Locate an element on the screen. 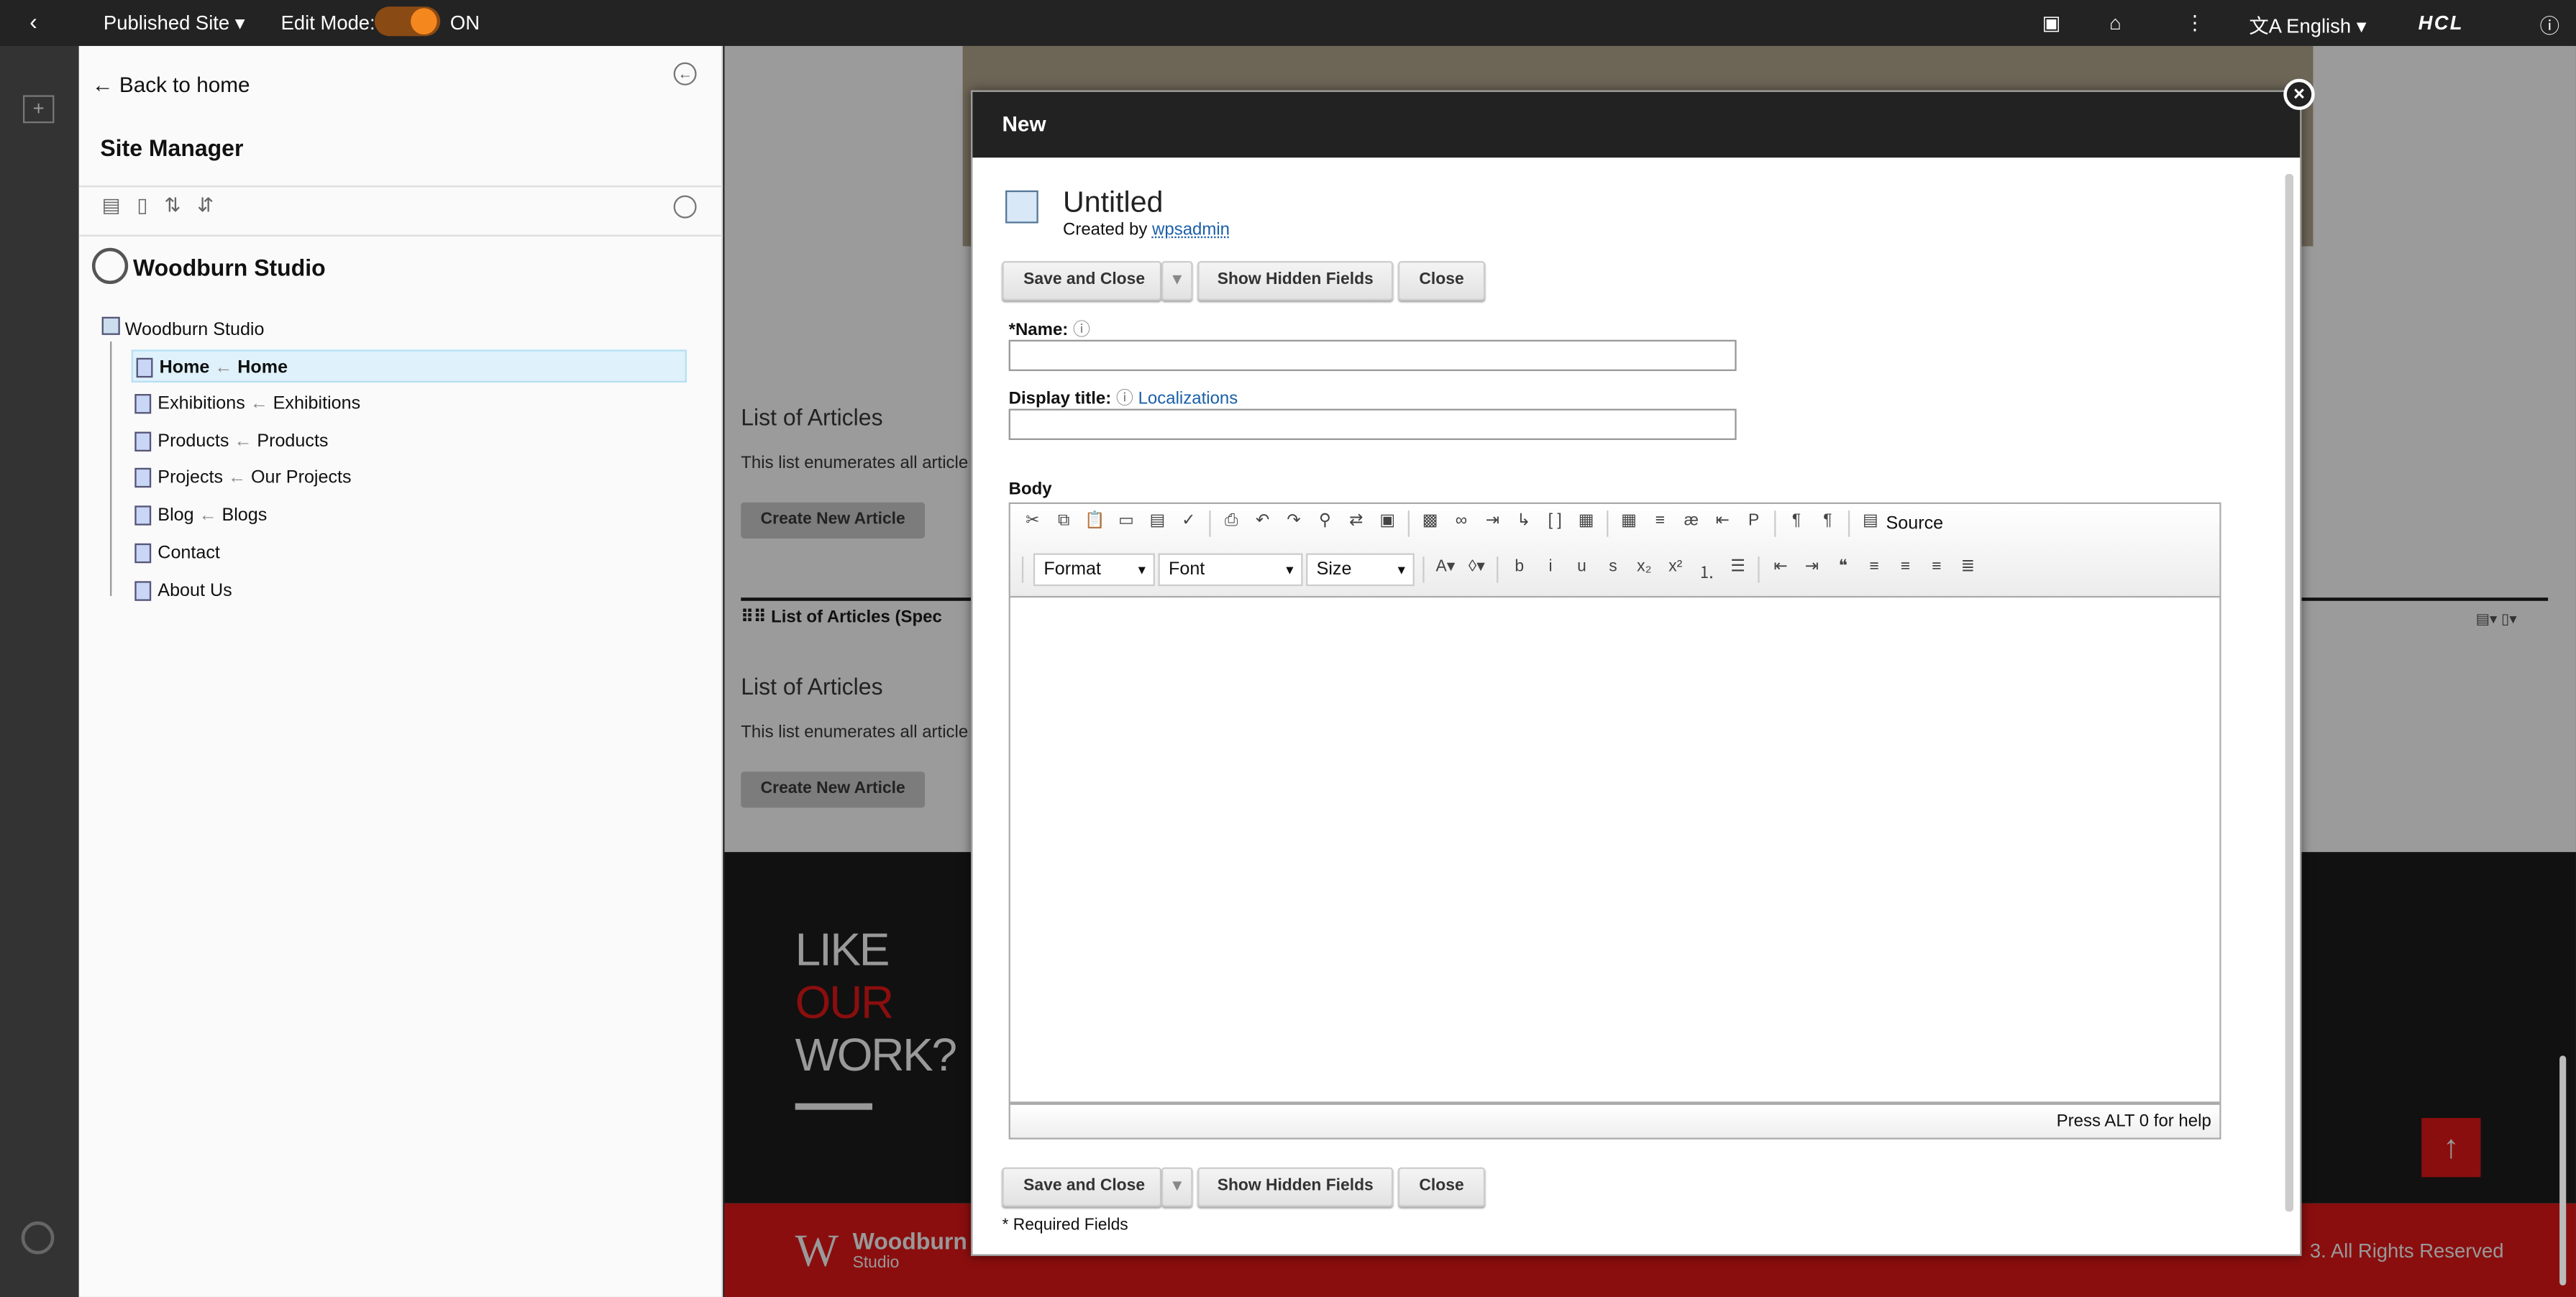 The height and width of the screenshot is (1297, 2576). redo-icon: ↷ is located at coordinates (1293, 524).